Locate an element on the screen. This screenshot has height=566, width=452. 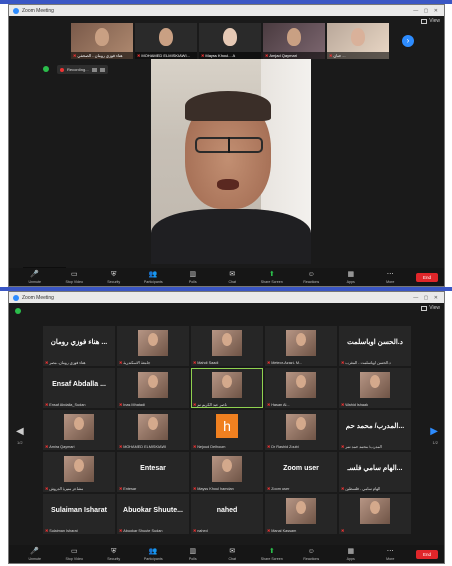
participant-tile: ✖ is located at coordinates (375, 514).